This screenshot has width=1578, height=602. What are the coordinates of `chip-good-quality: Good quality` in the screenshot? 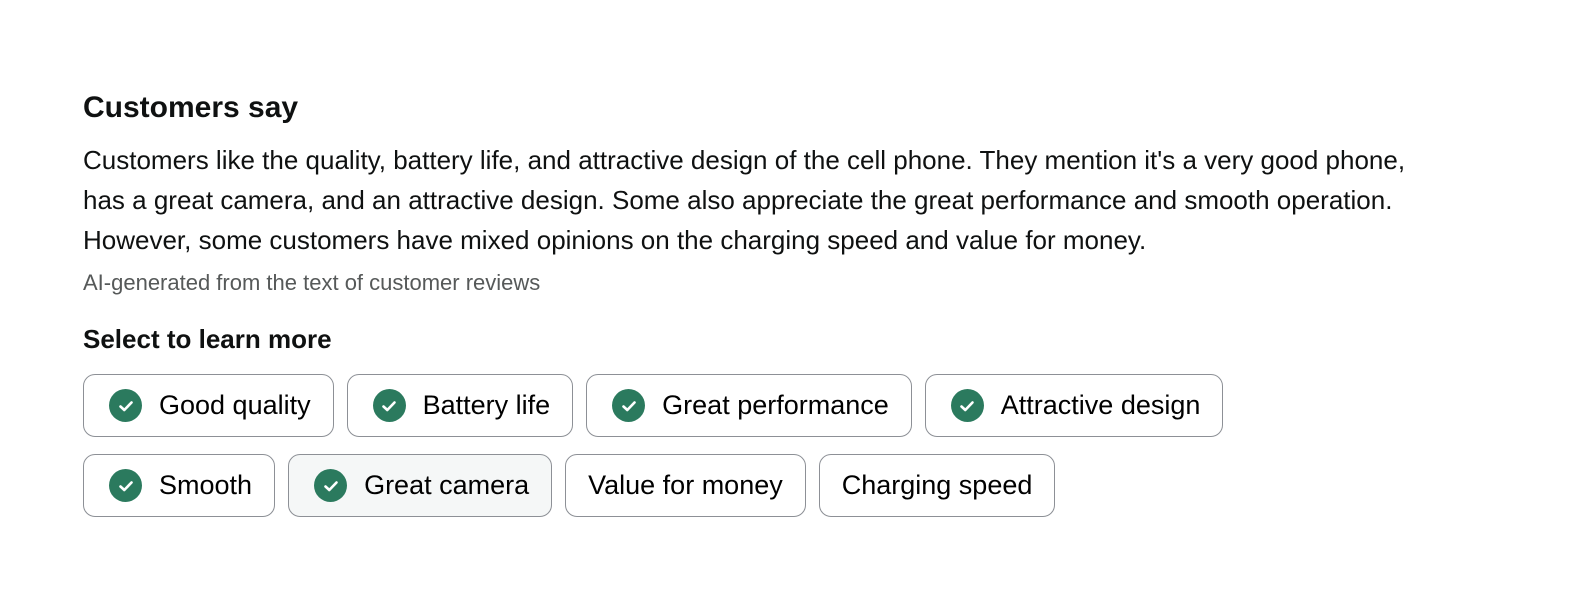 It's located at (208, 405).